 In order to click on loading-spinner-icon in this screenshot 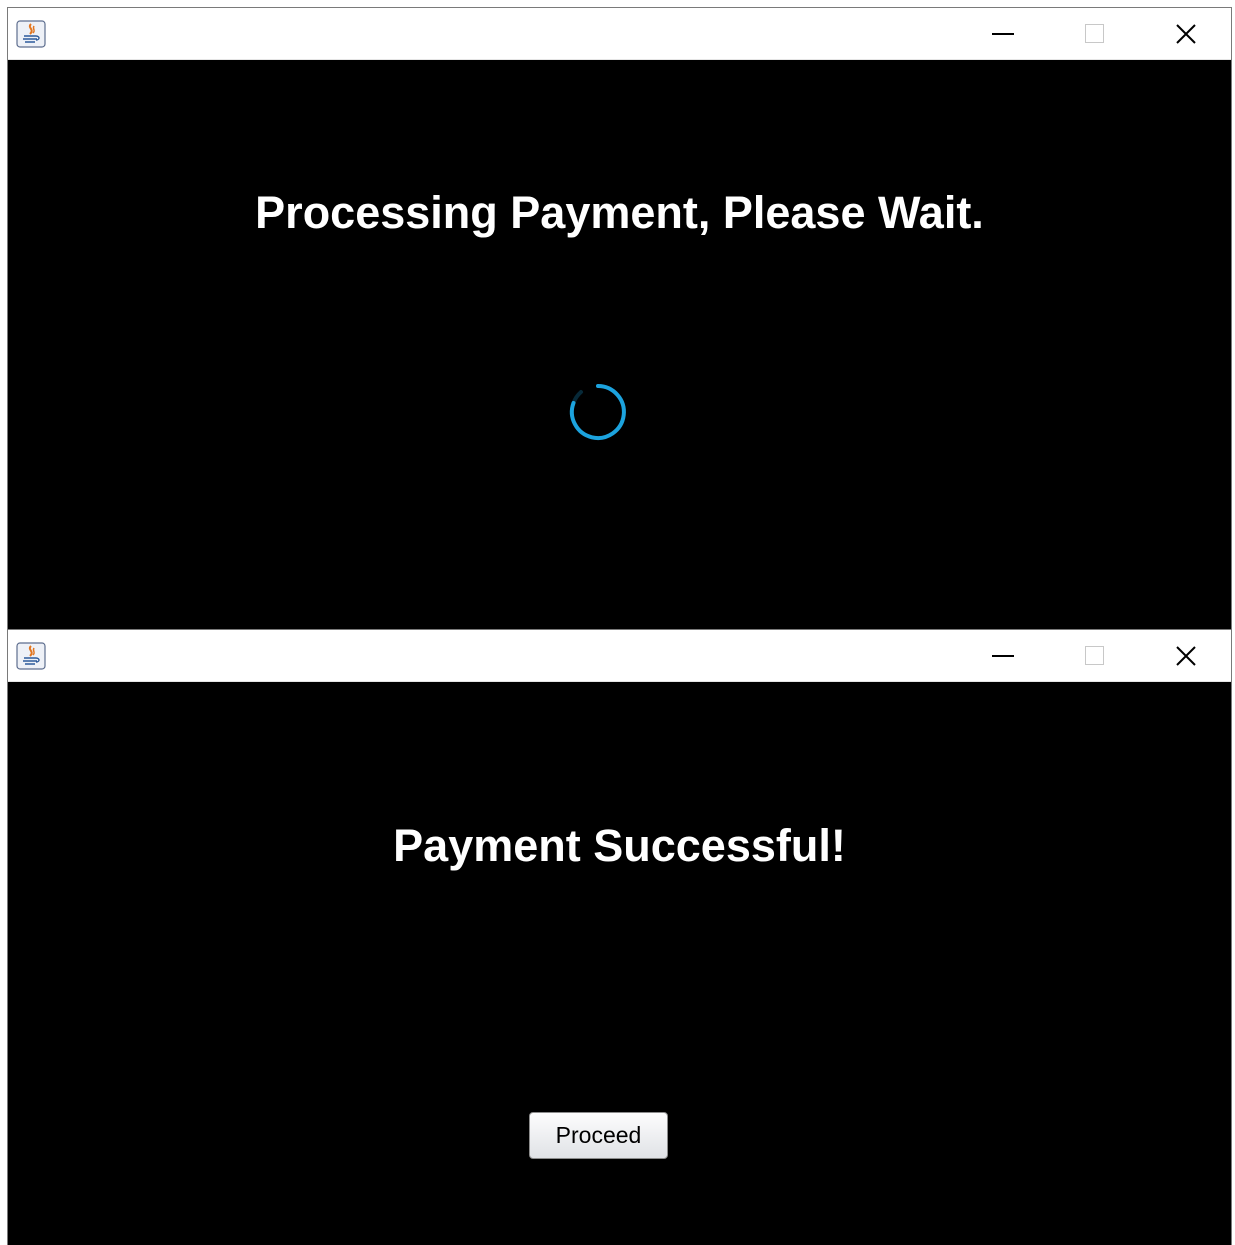, I will do `click(597, 412)`.